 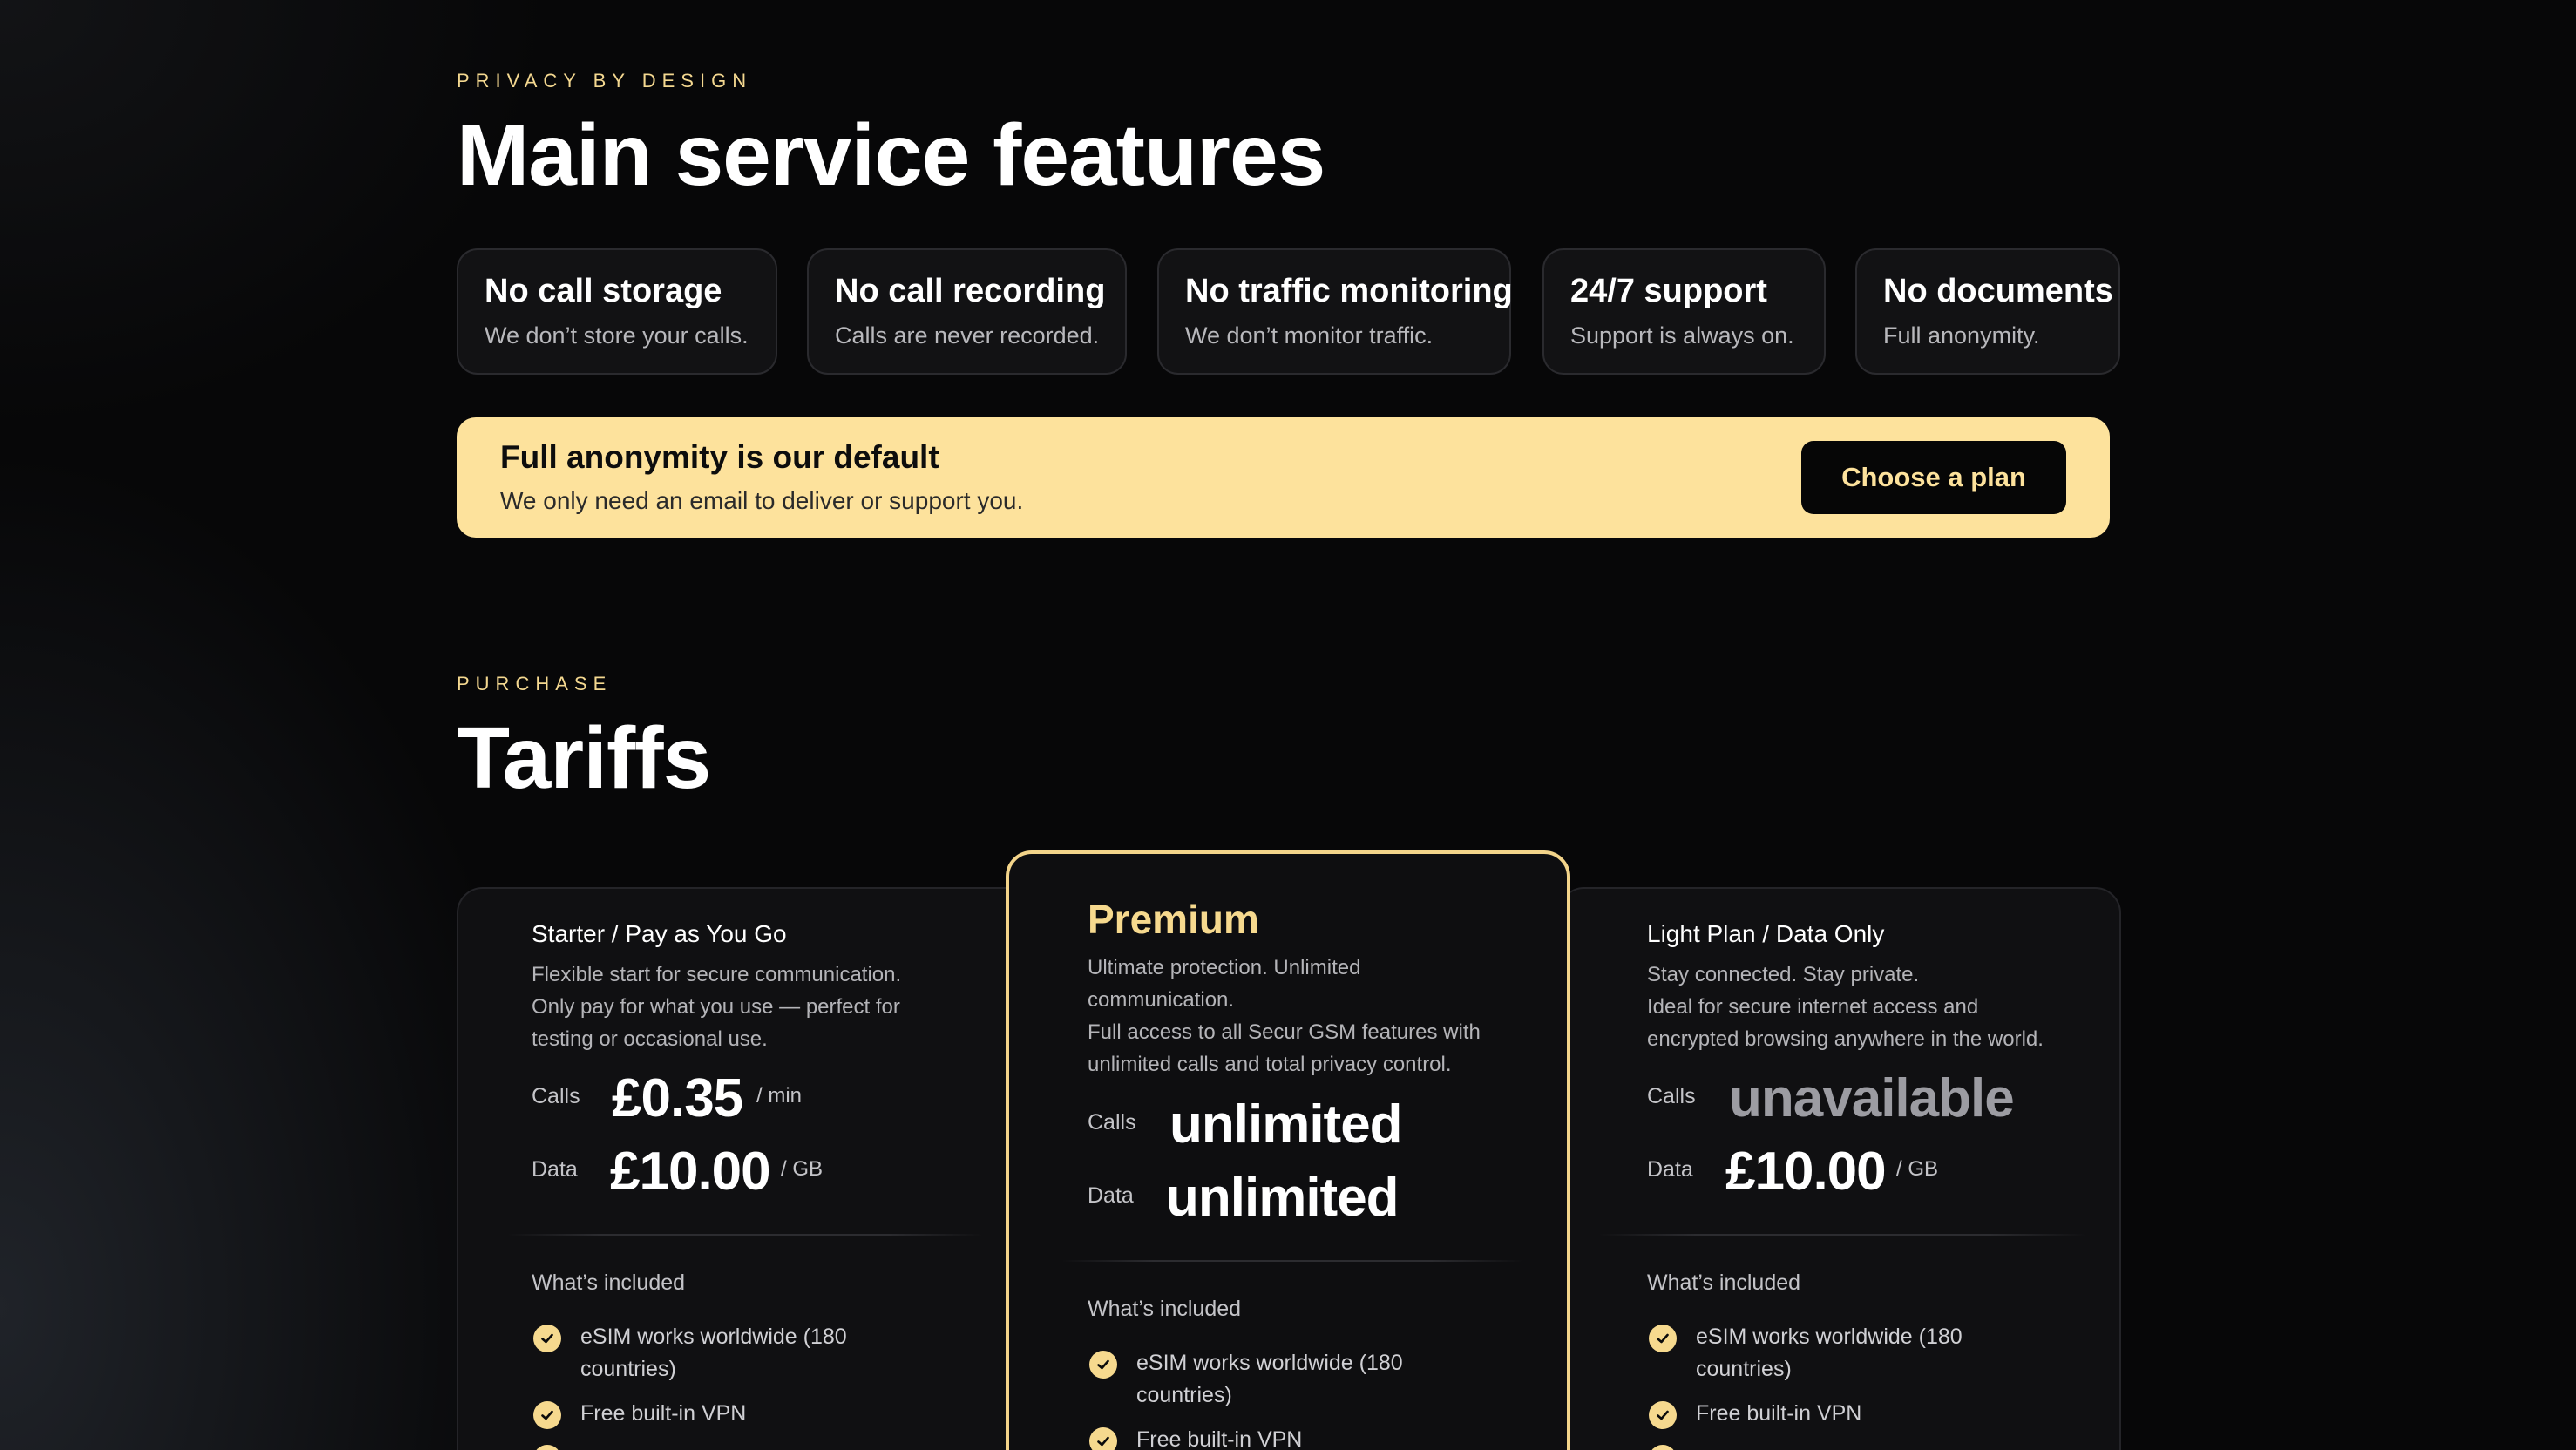 What do you see at coordinates (1682, 335) in the screenshot?
I see `feature-desc: Support is always on.` at bounding box center [1682, 335].